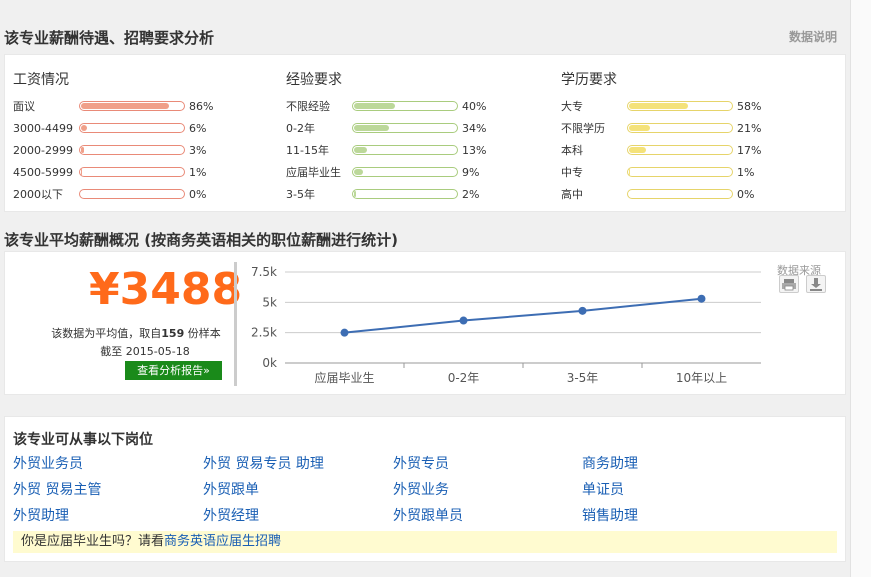 Image resolution: width=871 pixels, height=577 pixels. What do you see at coordinates (235, 324) in the screenshot?
I see `vertical-divider` at bounding box center [235, 324].